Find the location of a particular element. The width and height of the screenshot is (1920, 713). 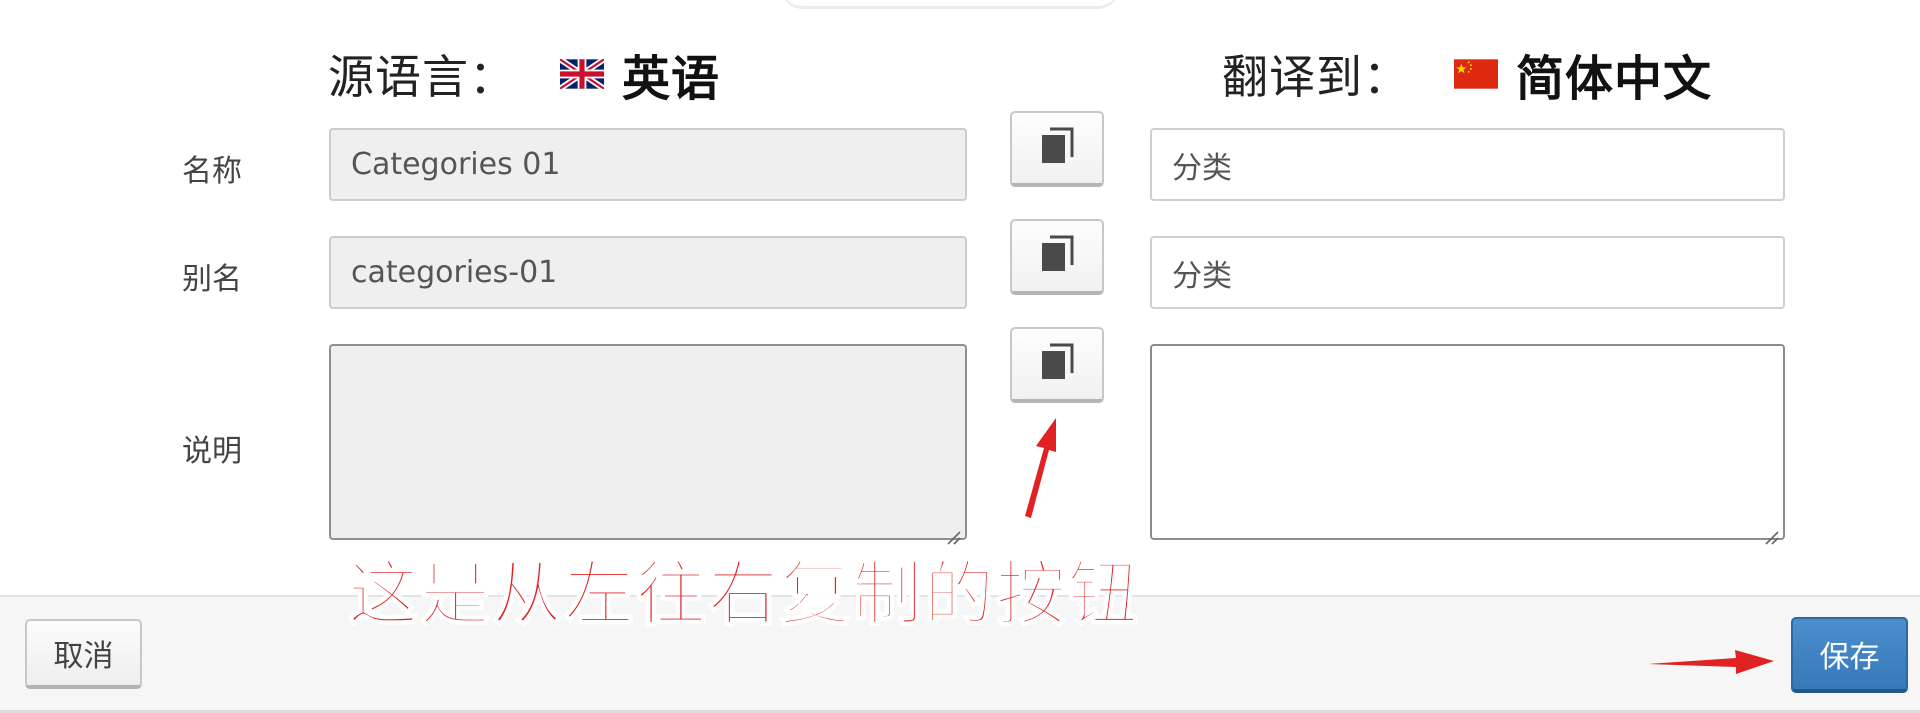

name-row-label: 名称 is located at coordinates (212, 171).